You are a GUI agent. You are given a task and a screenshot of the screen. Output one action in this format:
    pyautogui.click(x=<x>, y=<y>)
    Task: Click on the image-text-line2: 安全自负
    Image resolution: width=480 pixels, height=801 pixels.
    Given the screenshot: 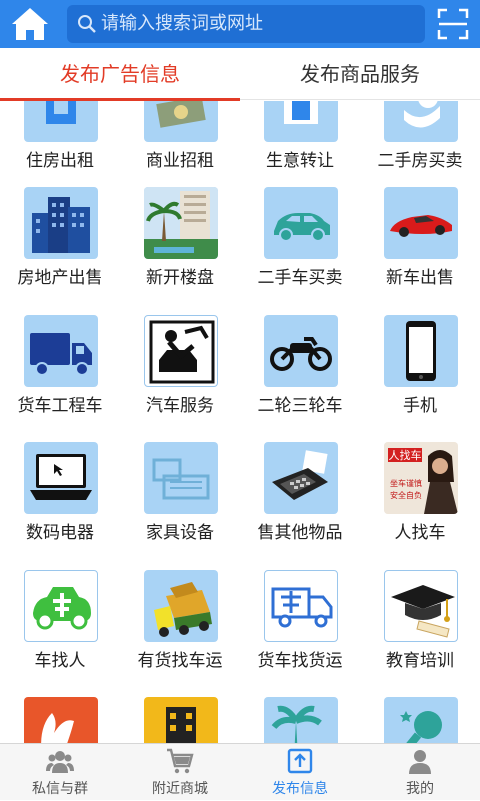 What is the action you would take?
    pyautogui.click(x=406, y=495)
    